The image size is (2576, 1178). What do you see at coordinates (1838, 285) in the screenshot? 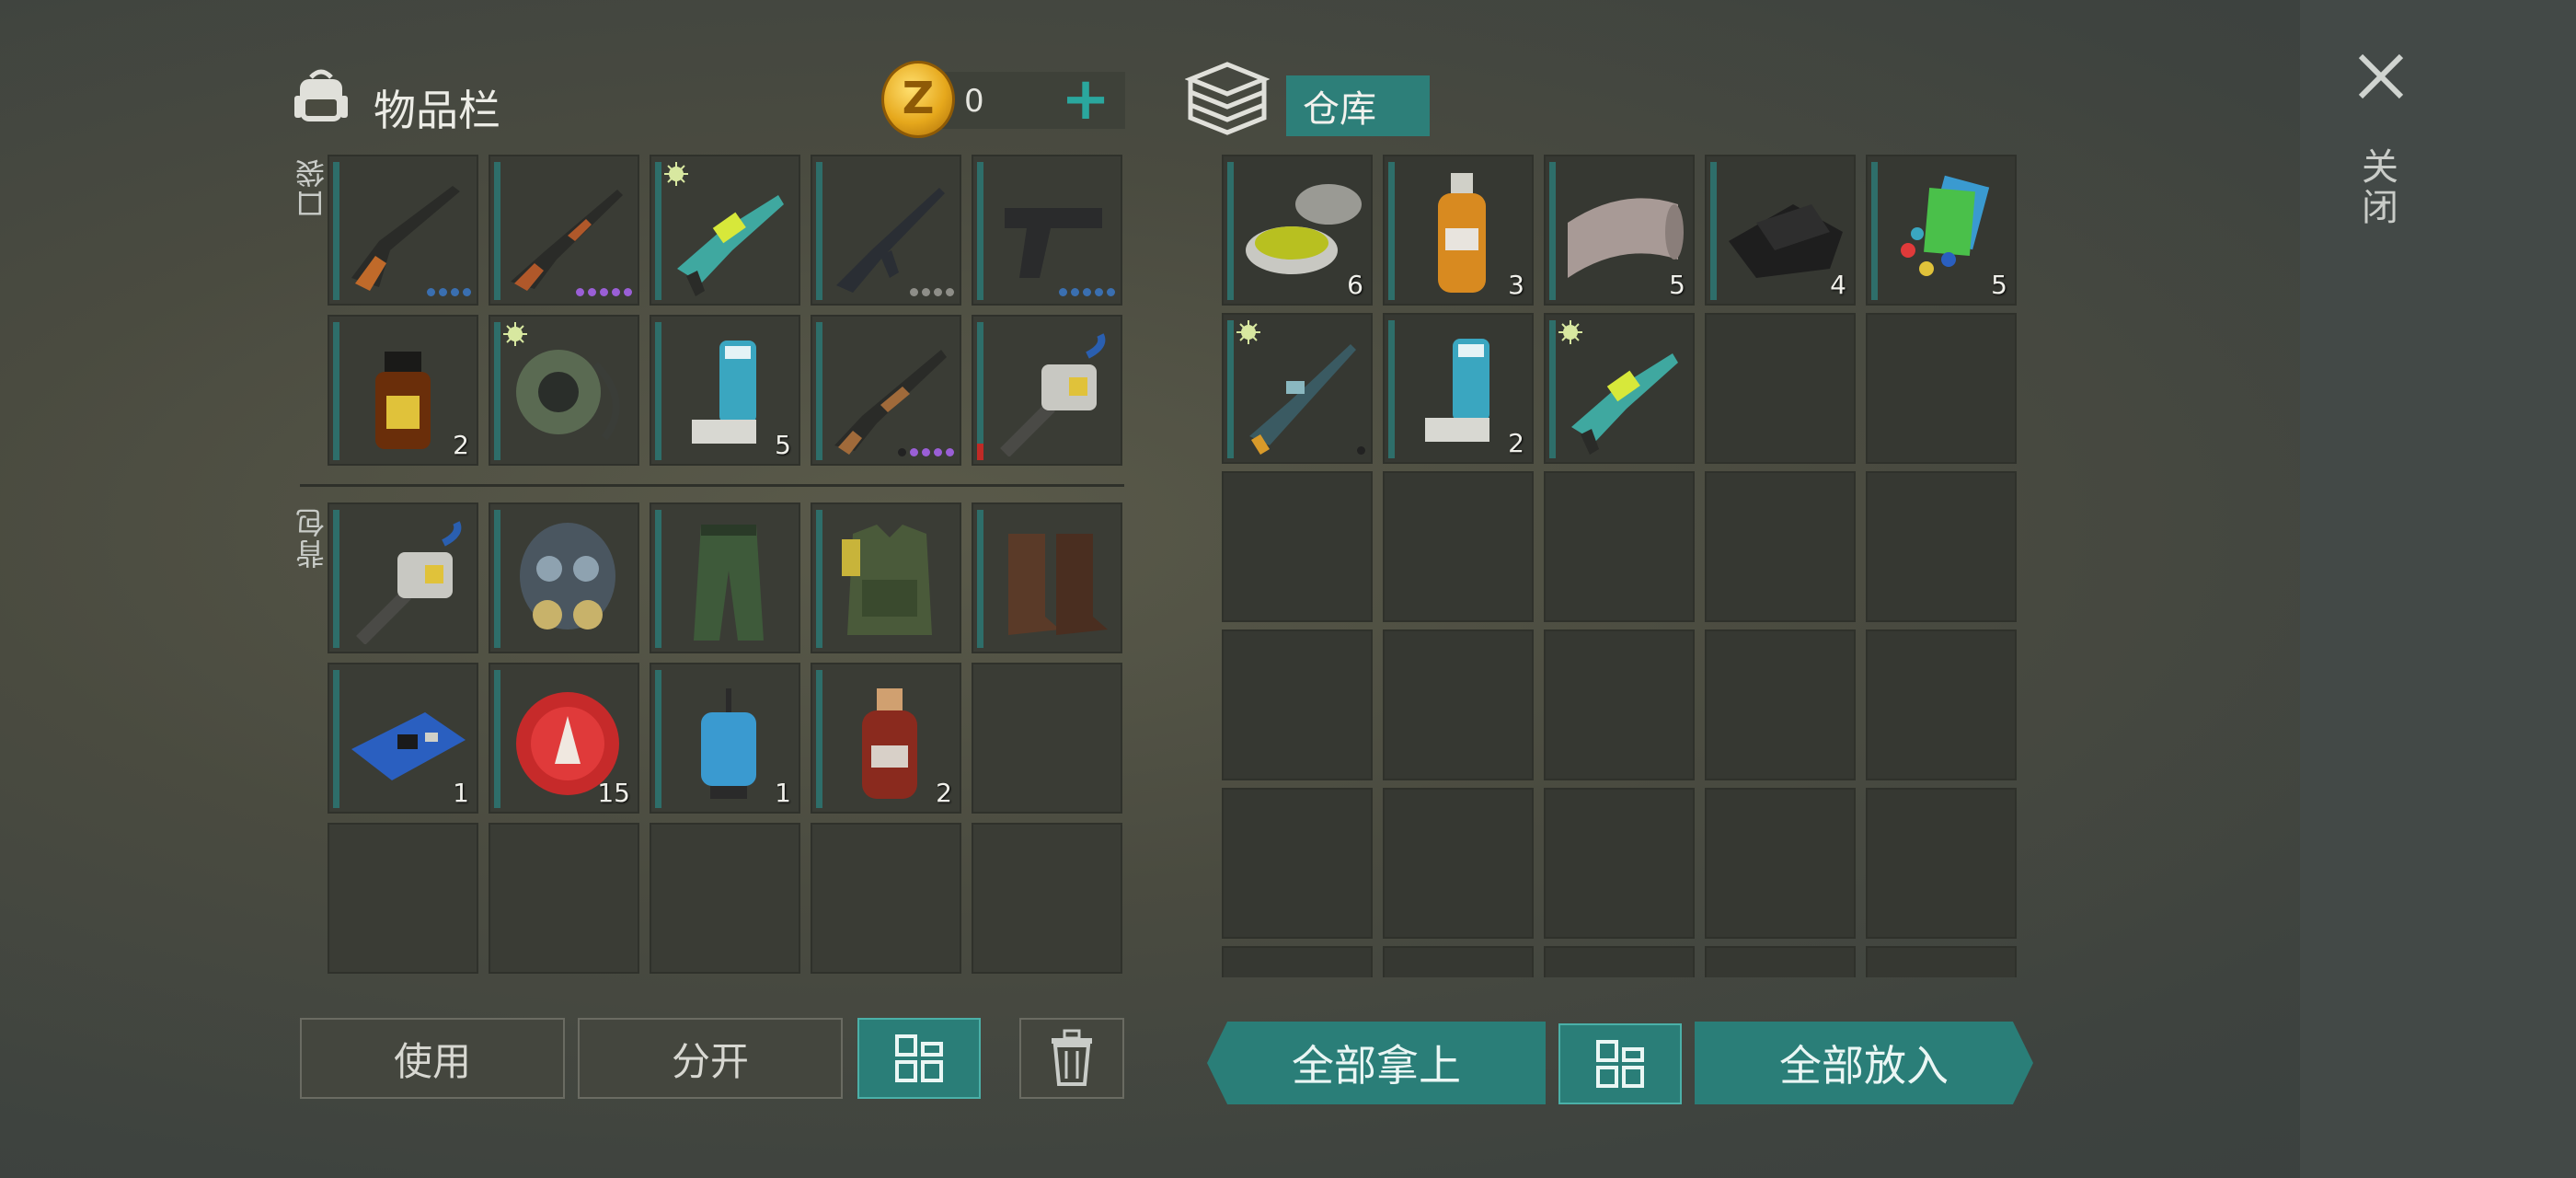
I see `item-count: 4` at bounding box center [1838, 285].